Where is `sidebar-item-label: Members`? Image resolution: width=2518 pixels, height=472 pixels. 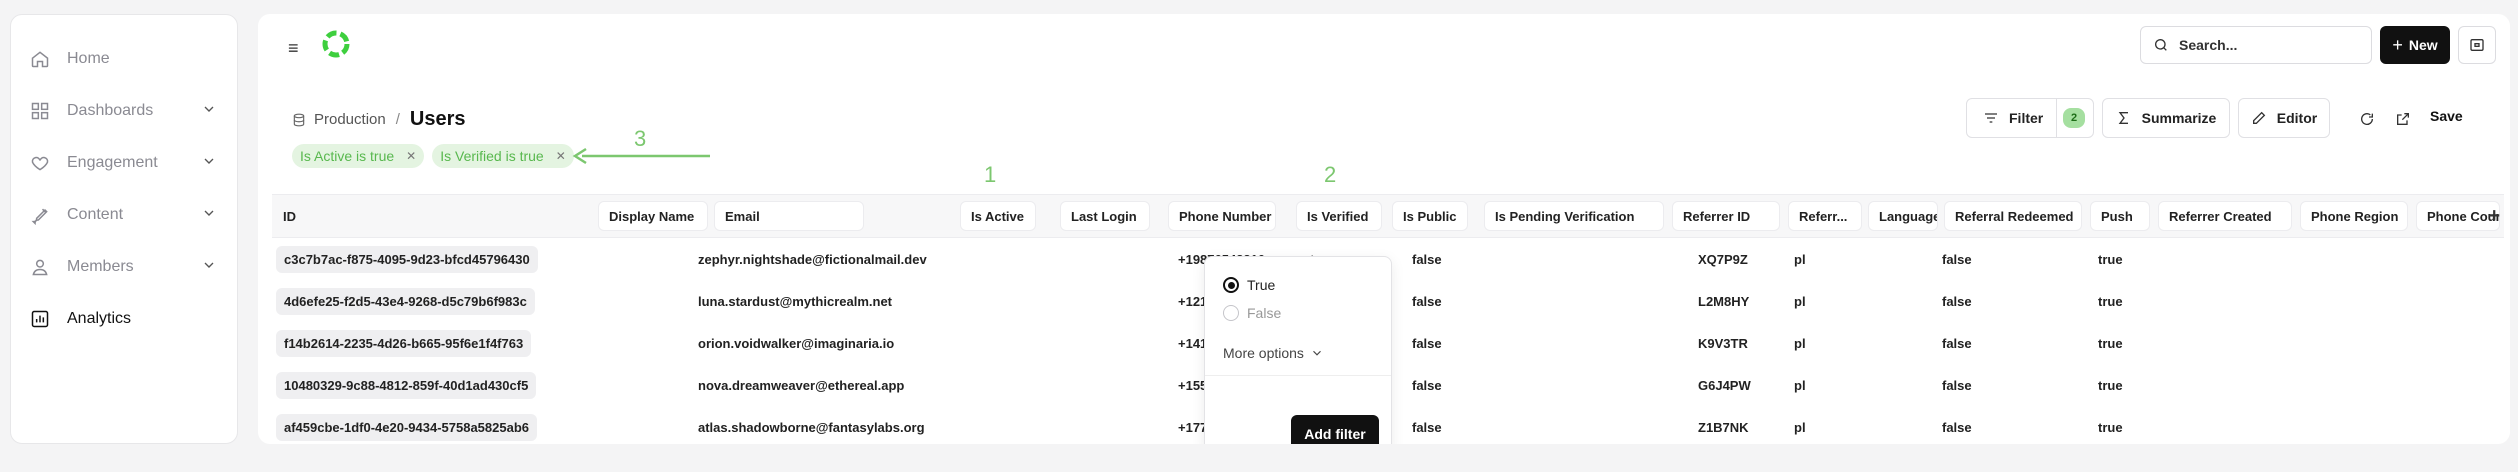
sidebar-item-label: Members is located at coordinates (100, 266).